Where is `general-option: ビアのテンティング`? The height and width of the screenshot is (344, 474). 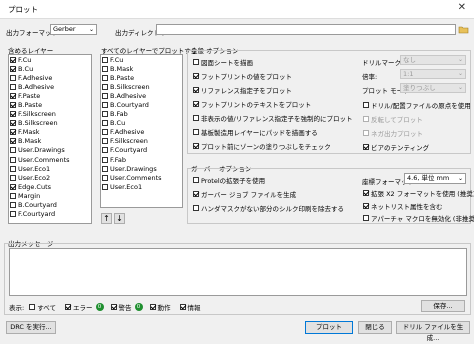
general-option: ビアのテンティング is located at coordinates (416, 147).